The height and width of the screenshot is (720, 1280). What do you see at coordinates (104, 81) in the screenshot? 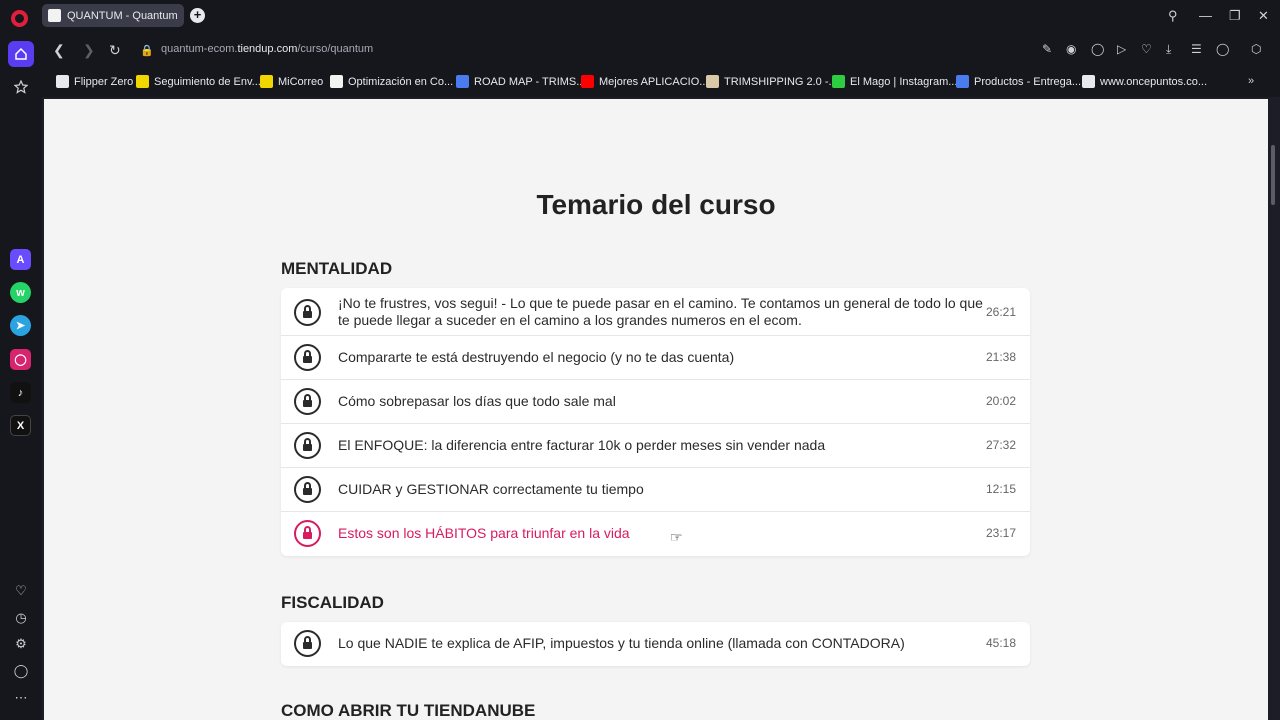
I see `bookmark-label: Flipper Zero` at bounding box center [104, 81].